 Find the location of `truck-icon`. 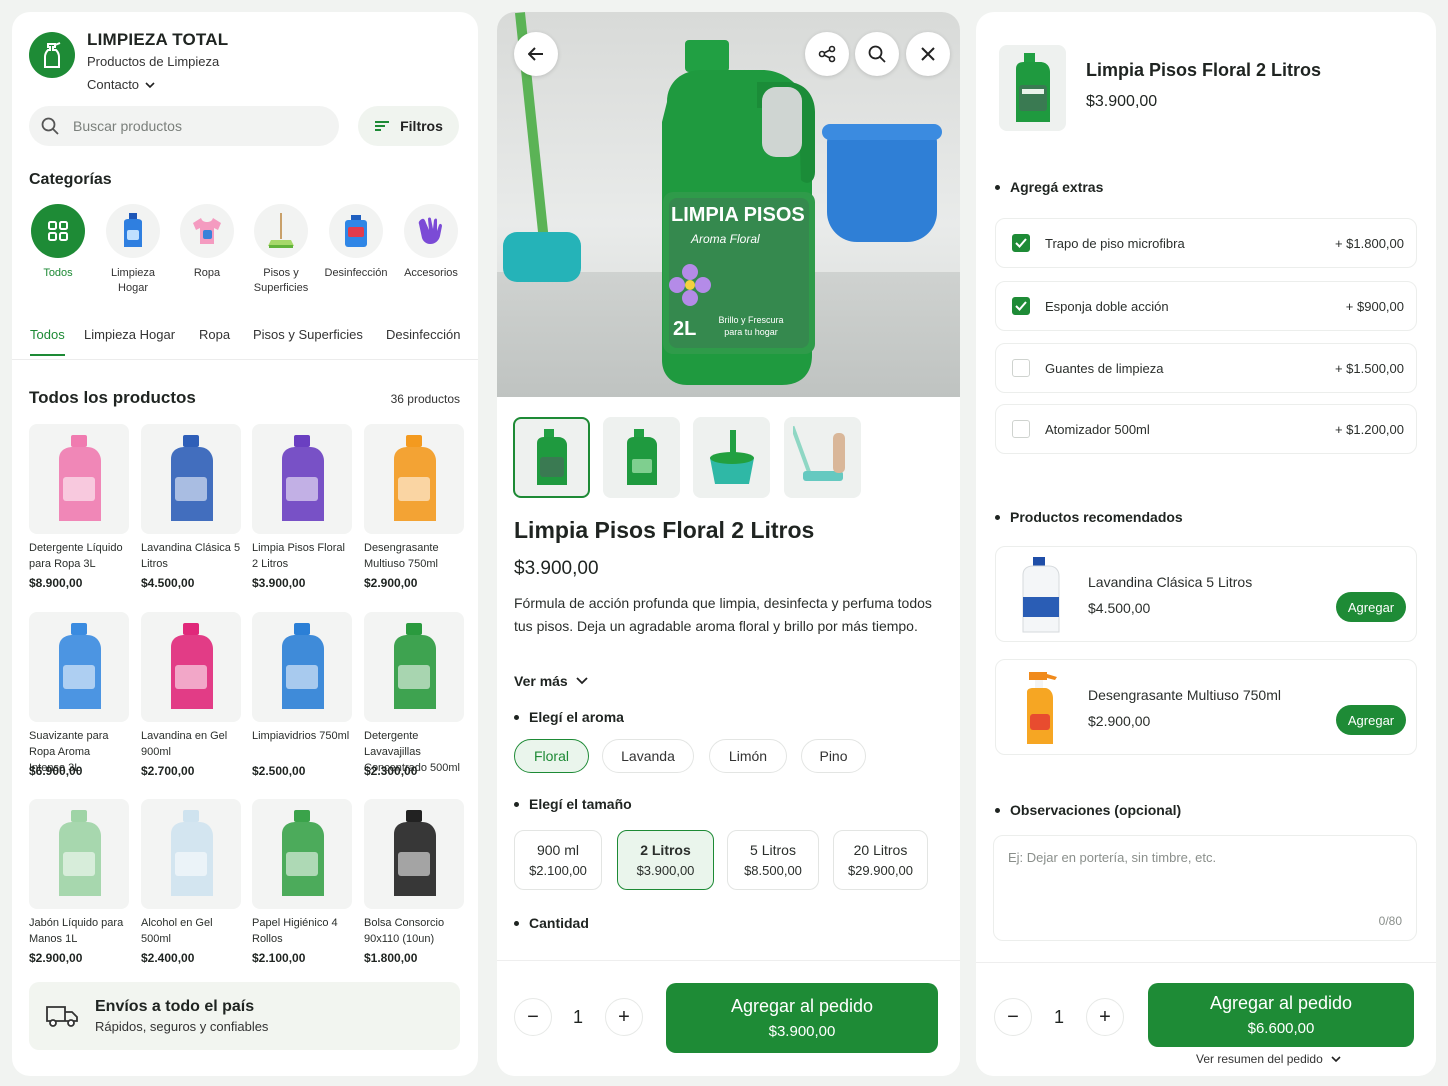

truck-icon is located at coordinates (62, 1016).